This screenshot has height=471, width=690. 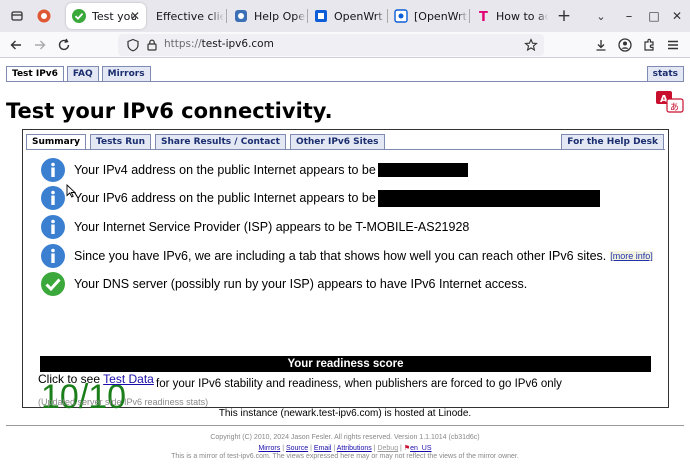 I want to click on download-icon, so click(x=601, y=45).